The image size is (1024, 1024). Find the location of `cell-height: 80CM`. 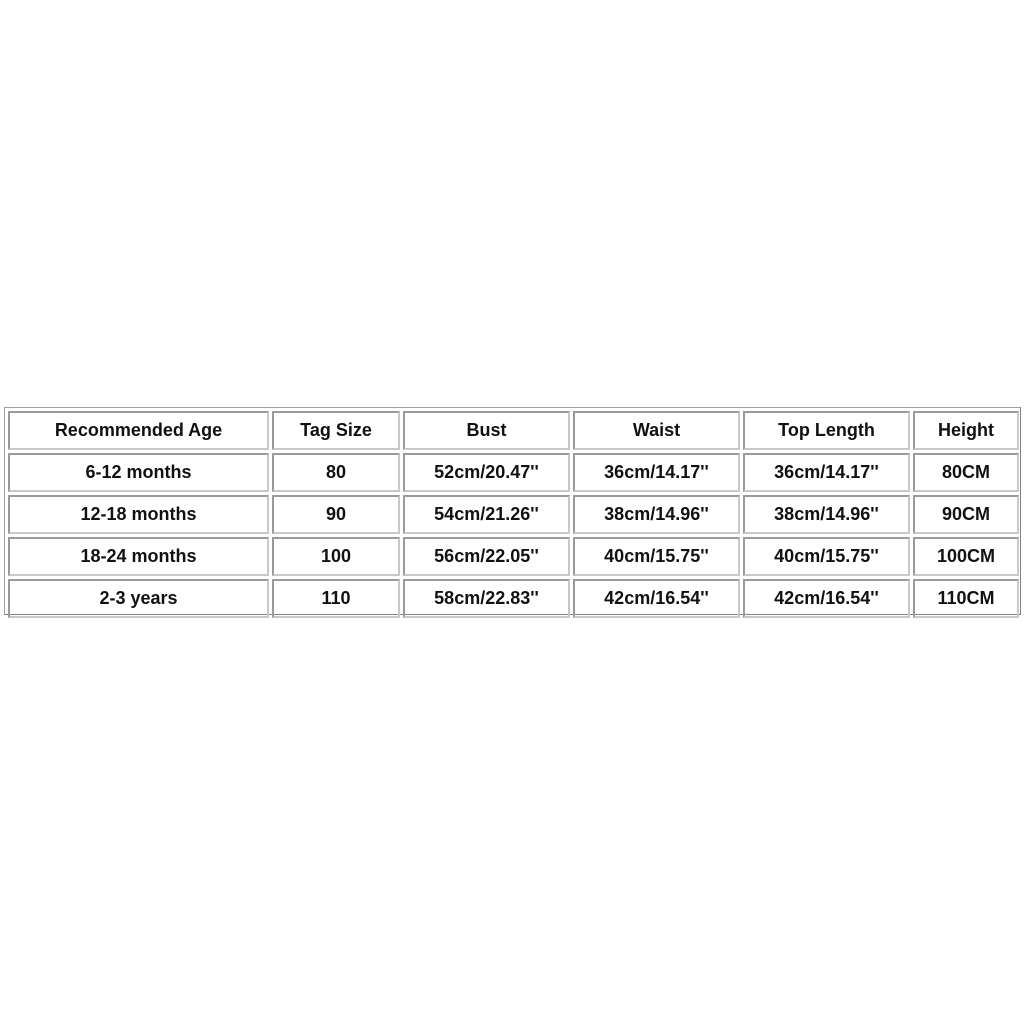

cell-height: 80CM is located at coordinates (966, 472).